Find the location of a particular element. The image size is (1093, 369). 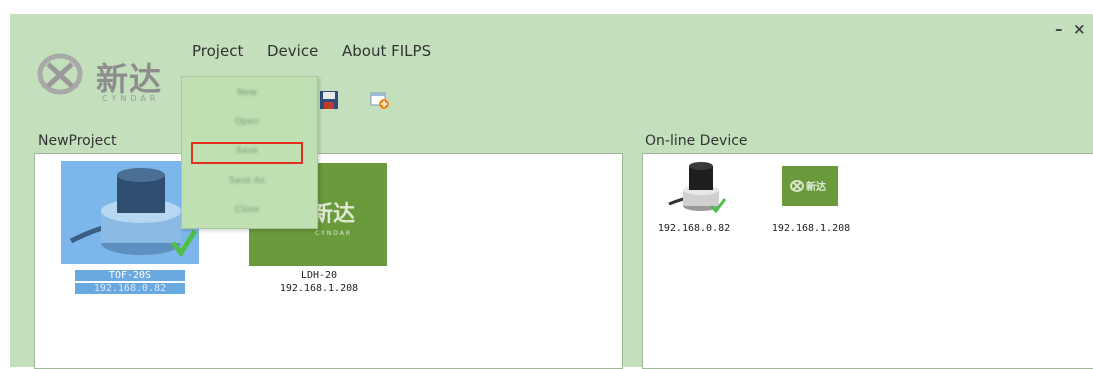

logo-subtext: CYNDAR is located at coordinates (131, 98).